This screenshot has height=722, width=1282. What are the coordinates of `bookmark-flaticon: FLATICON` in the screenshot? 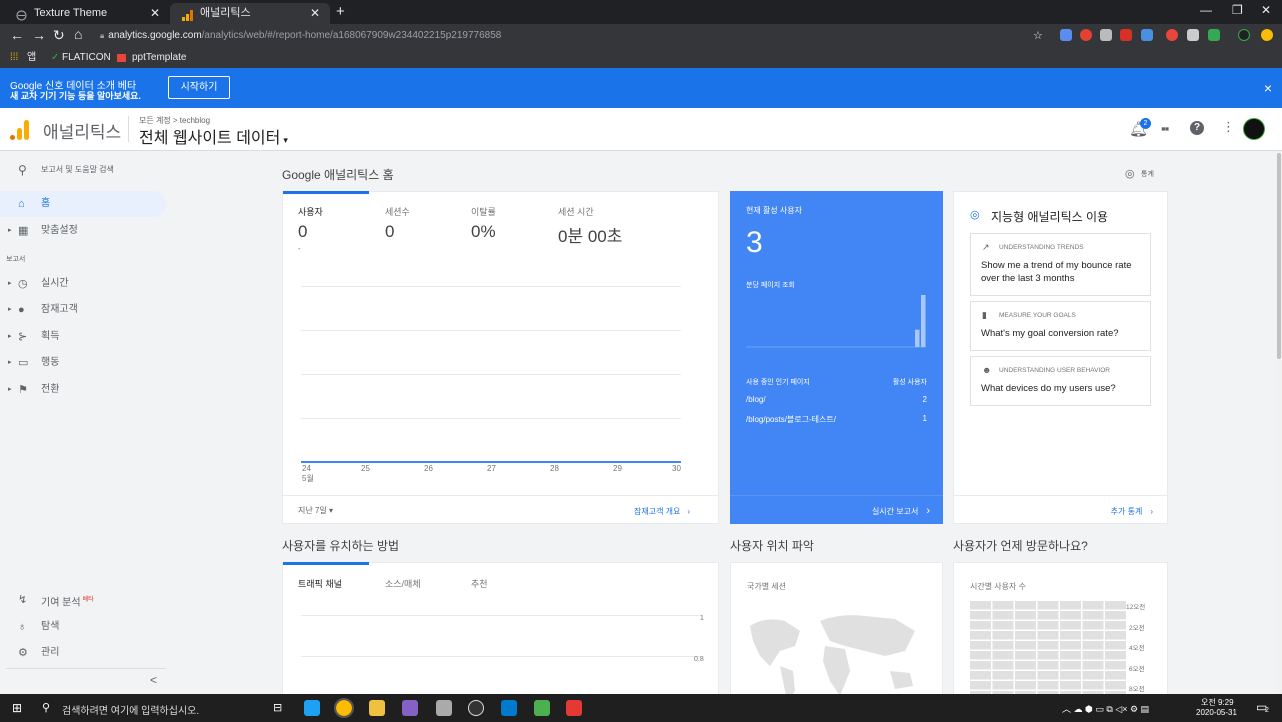 It's located at (86, 58).